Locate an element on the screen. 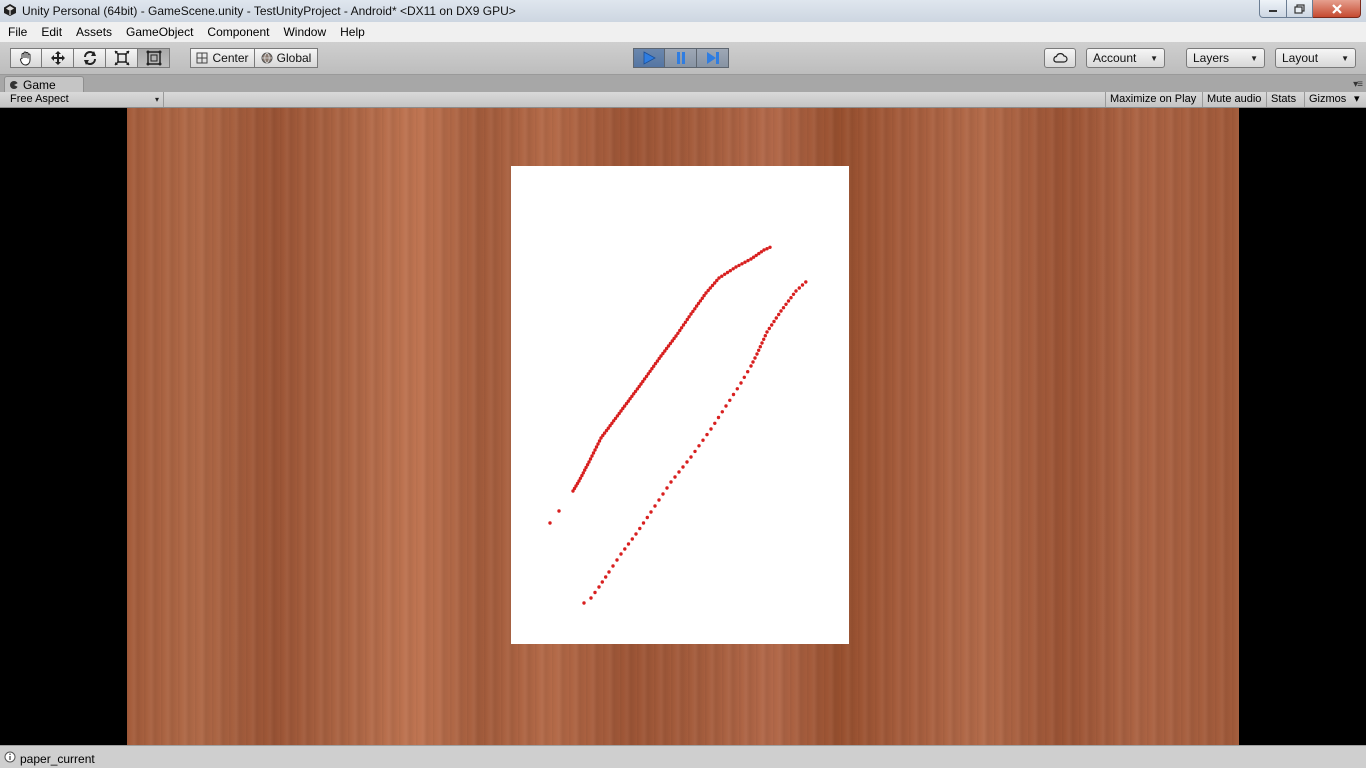  status-bar: paper_current is located at coordinates (683, 756).